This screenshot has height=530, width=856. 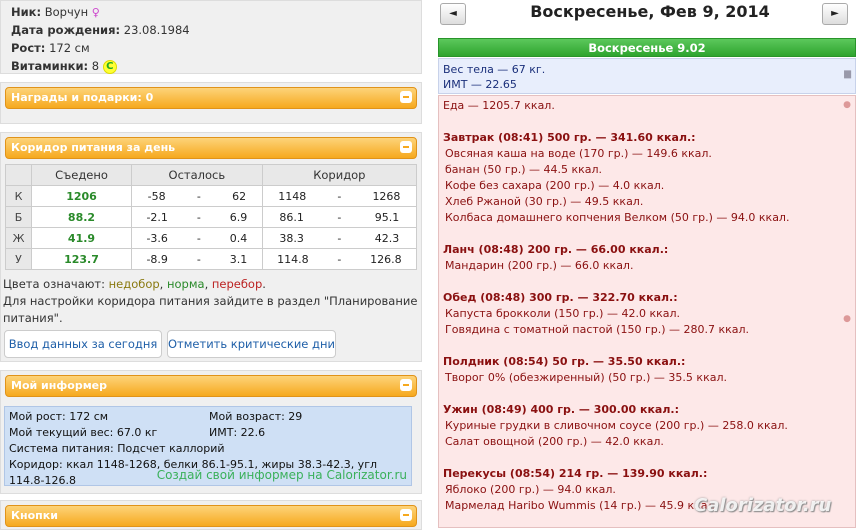 I want to click on birth-label: Дата рождения:, so click(x=66, y=30).